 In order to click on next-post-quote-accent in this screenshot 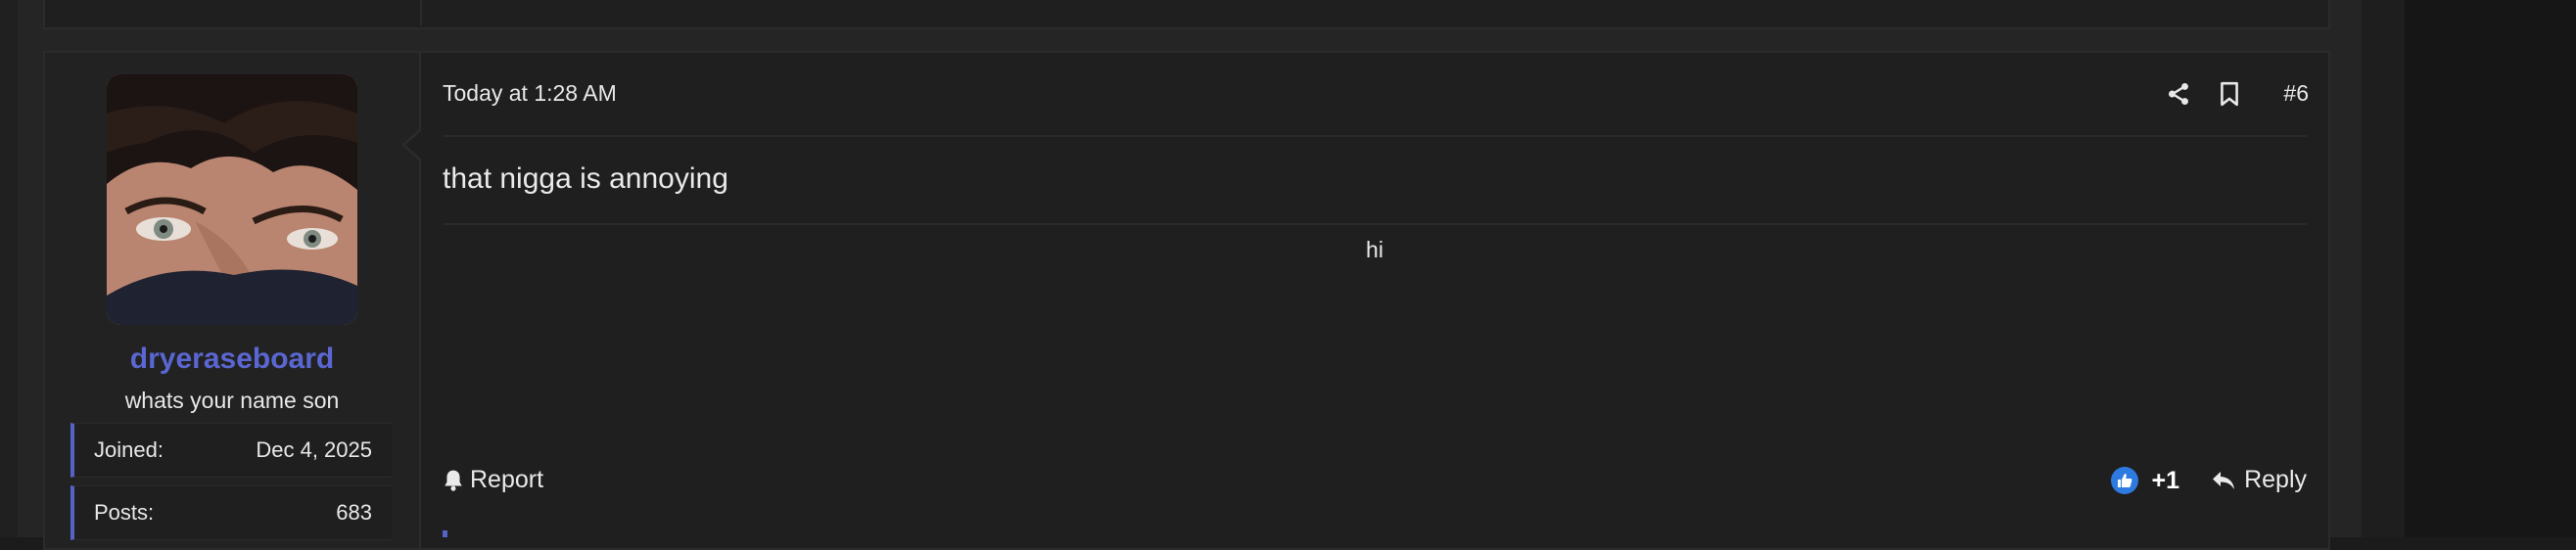, I will do `click(445, 533)`.